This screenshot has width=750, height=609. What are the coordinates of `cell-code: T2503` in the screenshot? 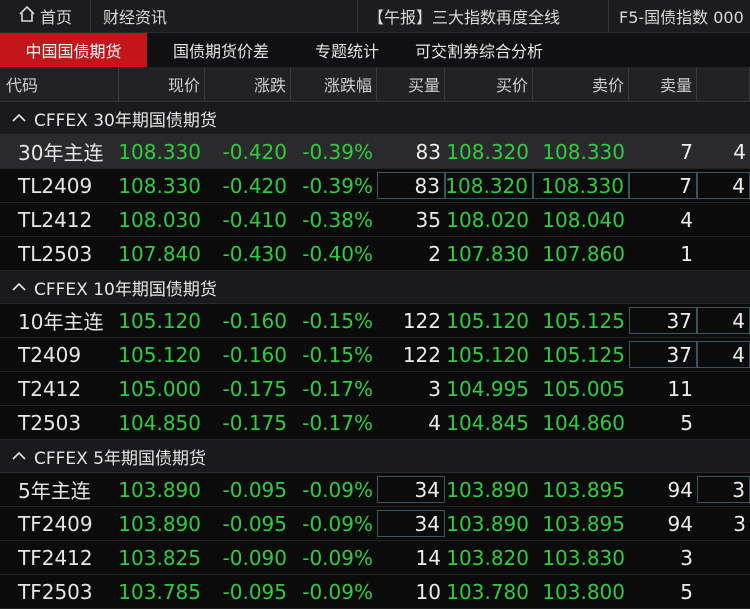 It's located at (50, 422).